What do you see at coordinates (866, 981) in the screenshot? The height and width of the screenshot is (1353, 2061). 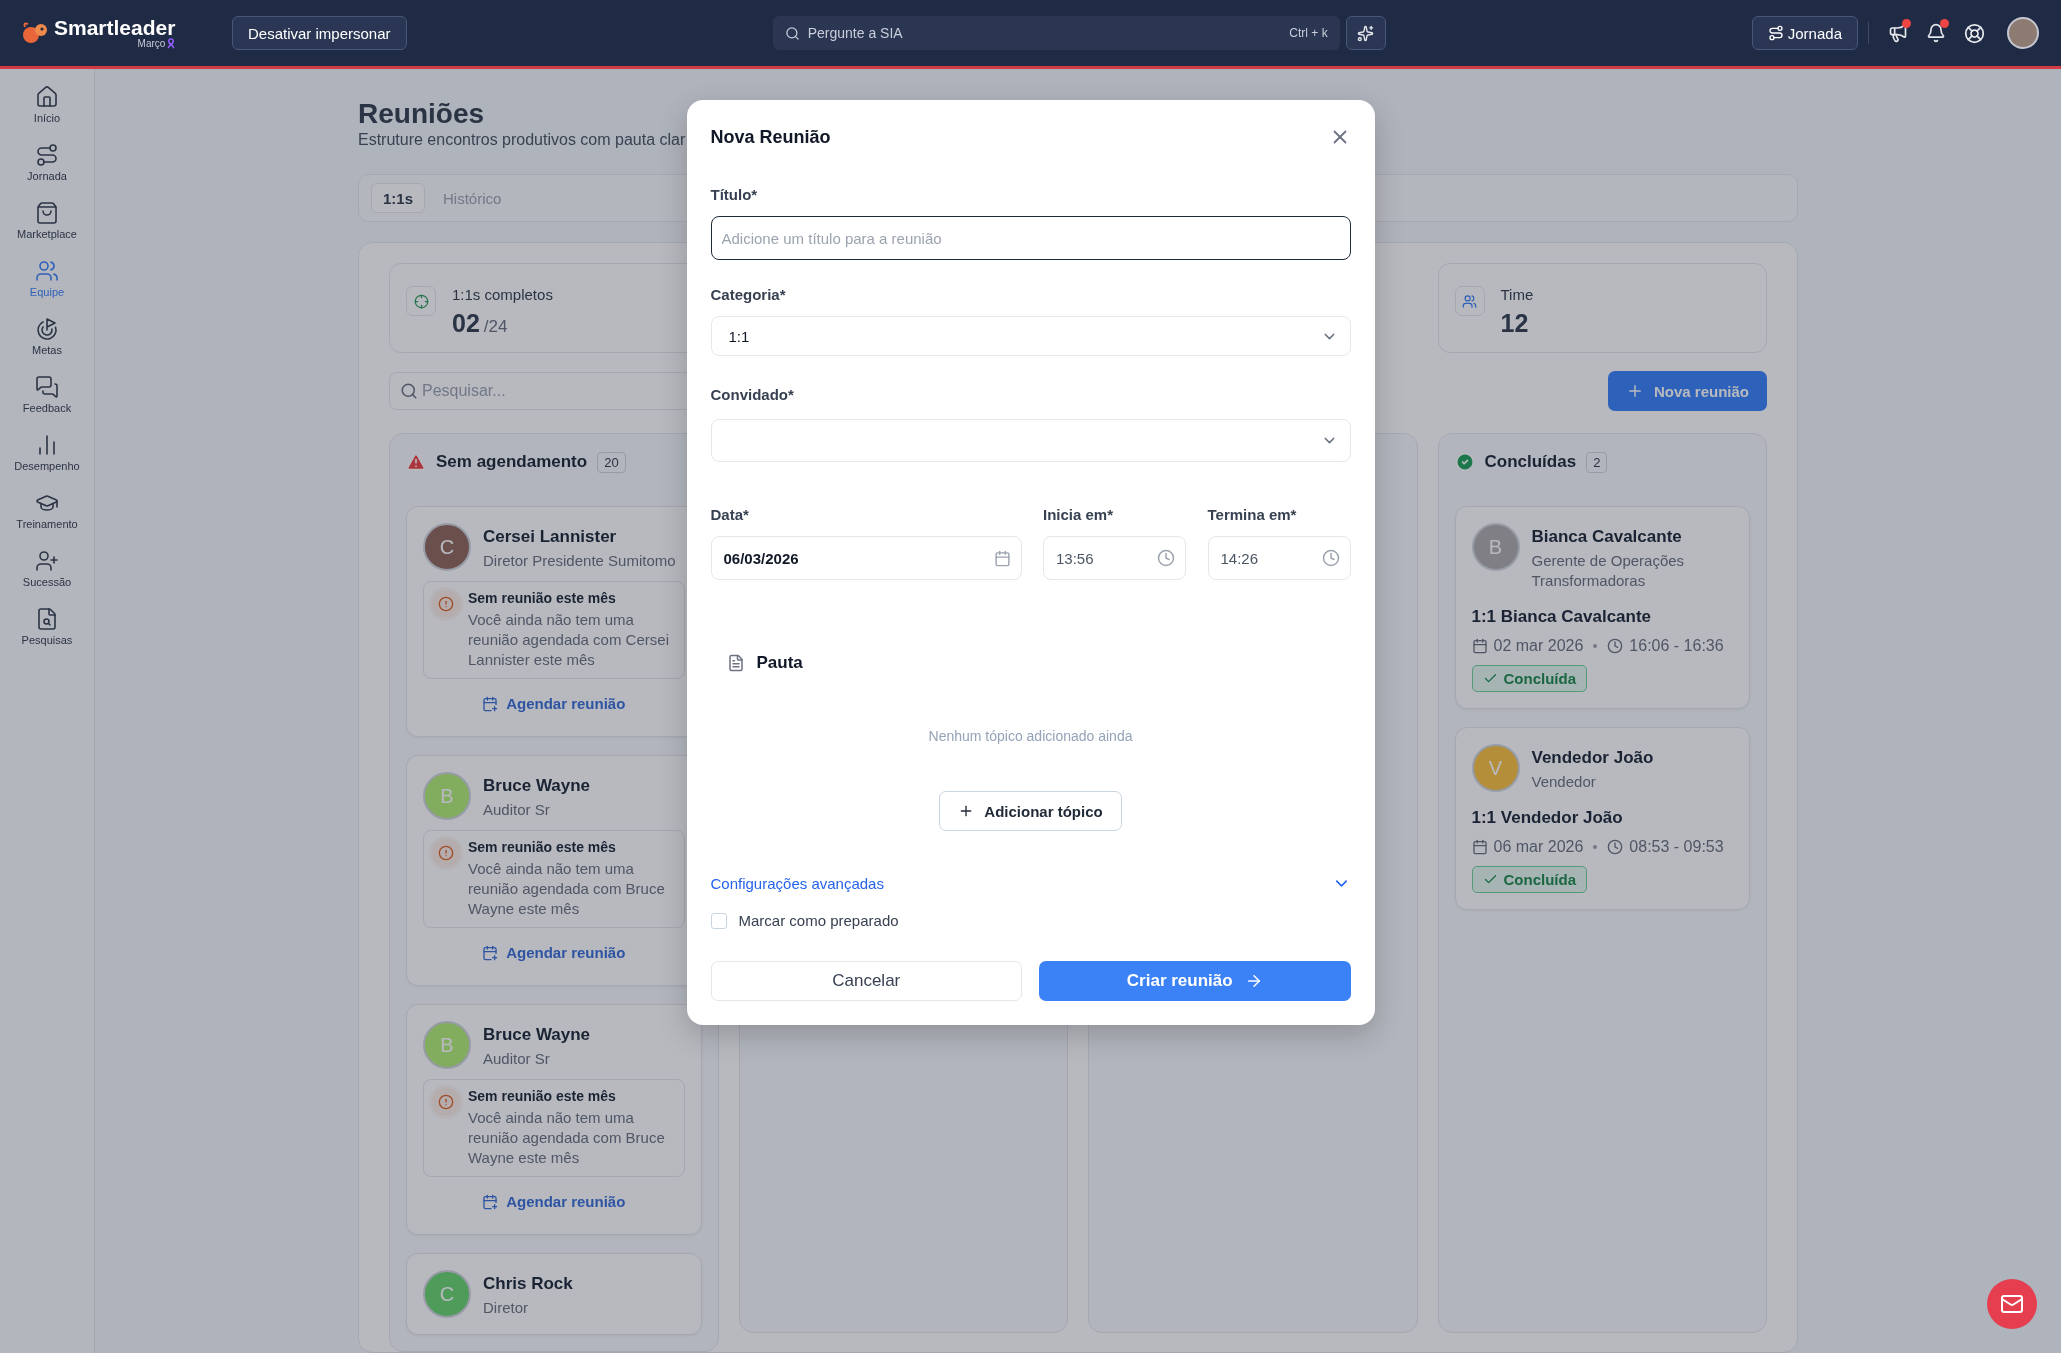 I see `cancel-button: Cancelar` at bounding box center [866, 981].